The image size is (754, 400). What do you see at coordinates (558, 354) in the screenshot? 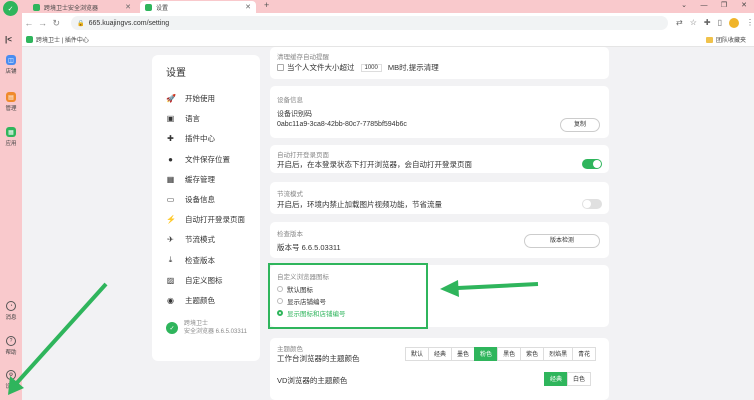
I see `theme-option: 烈焰黑` at bounding box center [558, 354].